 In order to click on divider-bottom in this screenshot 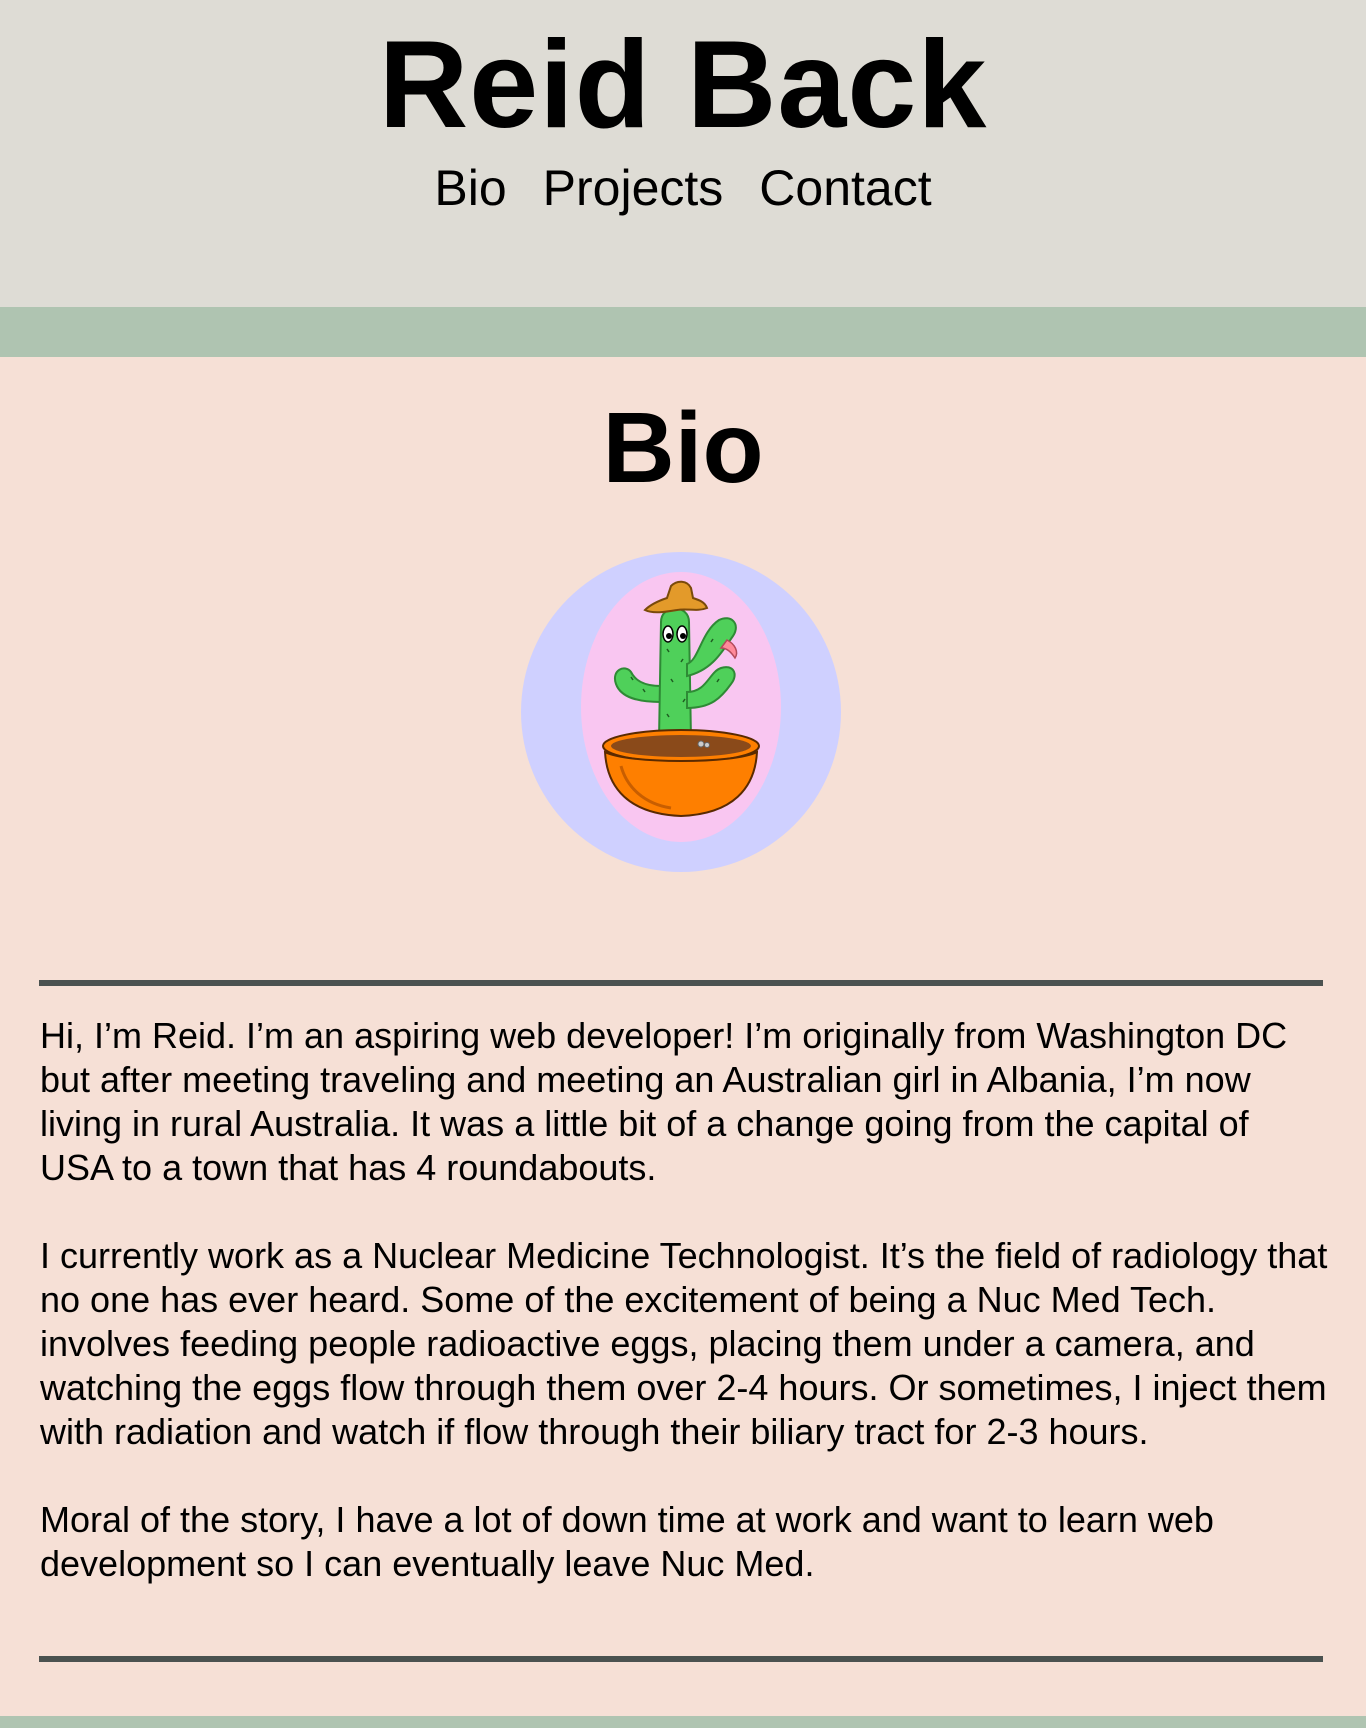, I will do `click(681, 1659)`.